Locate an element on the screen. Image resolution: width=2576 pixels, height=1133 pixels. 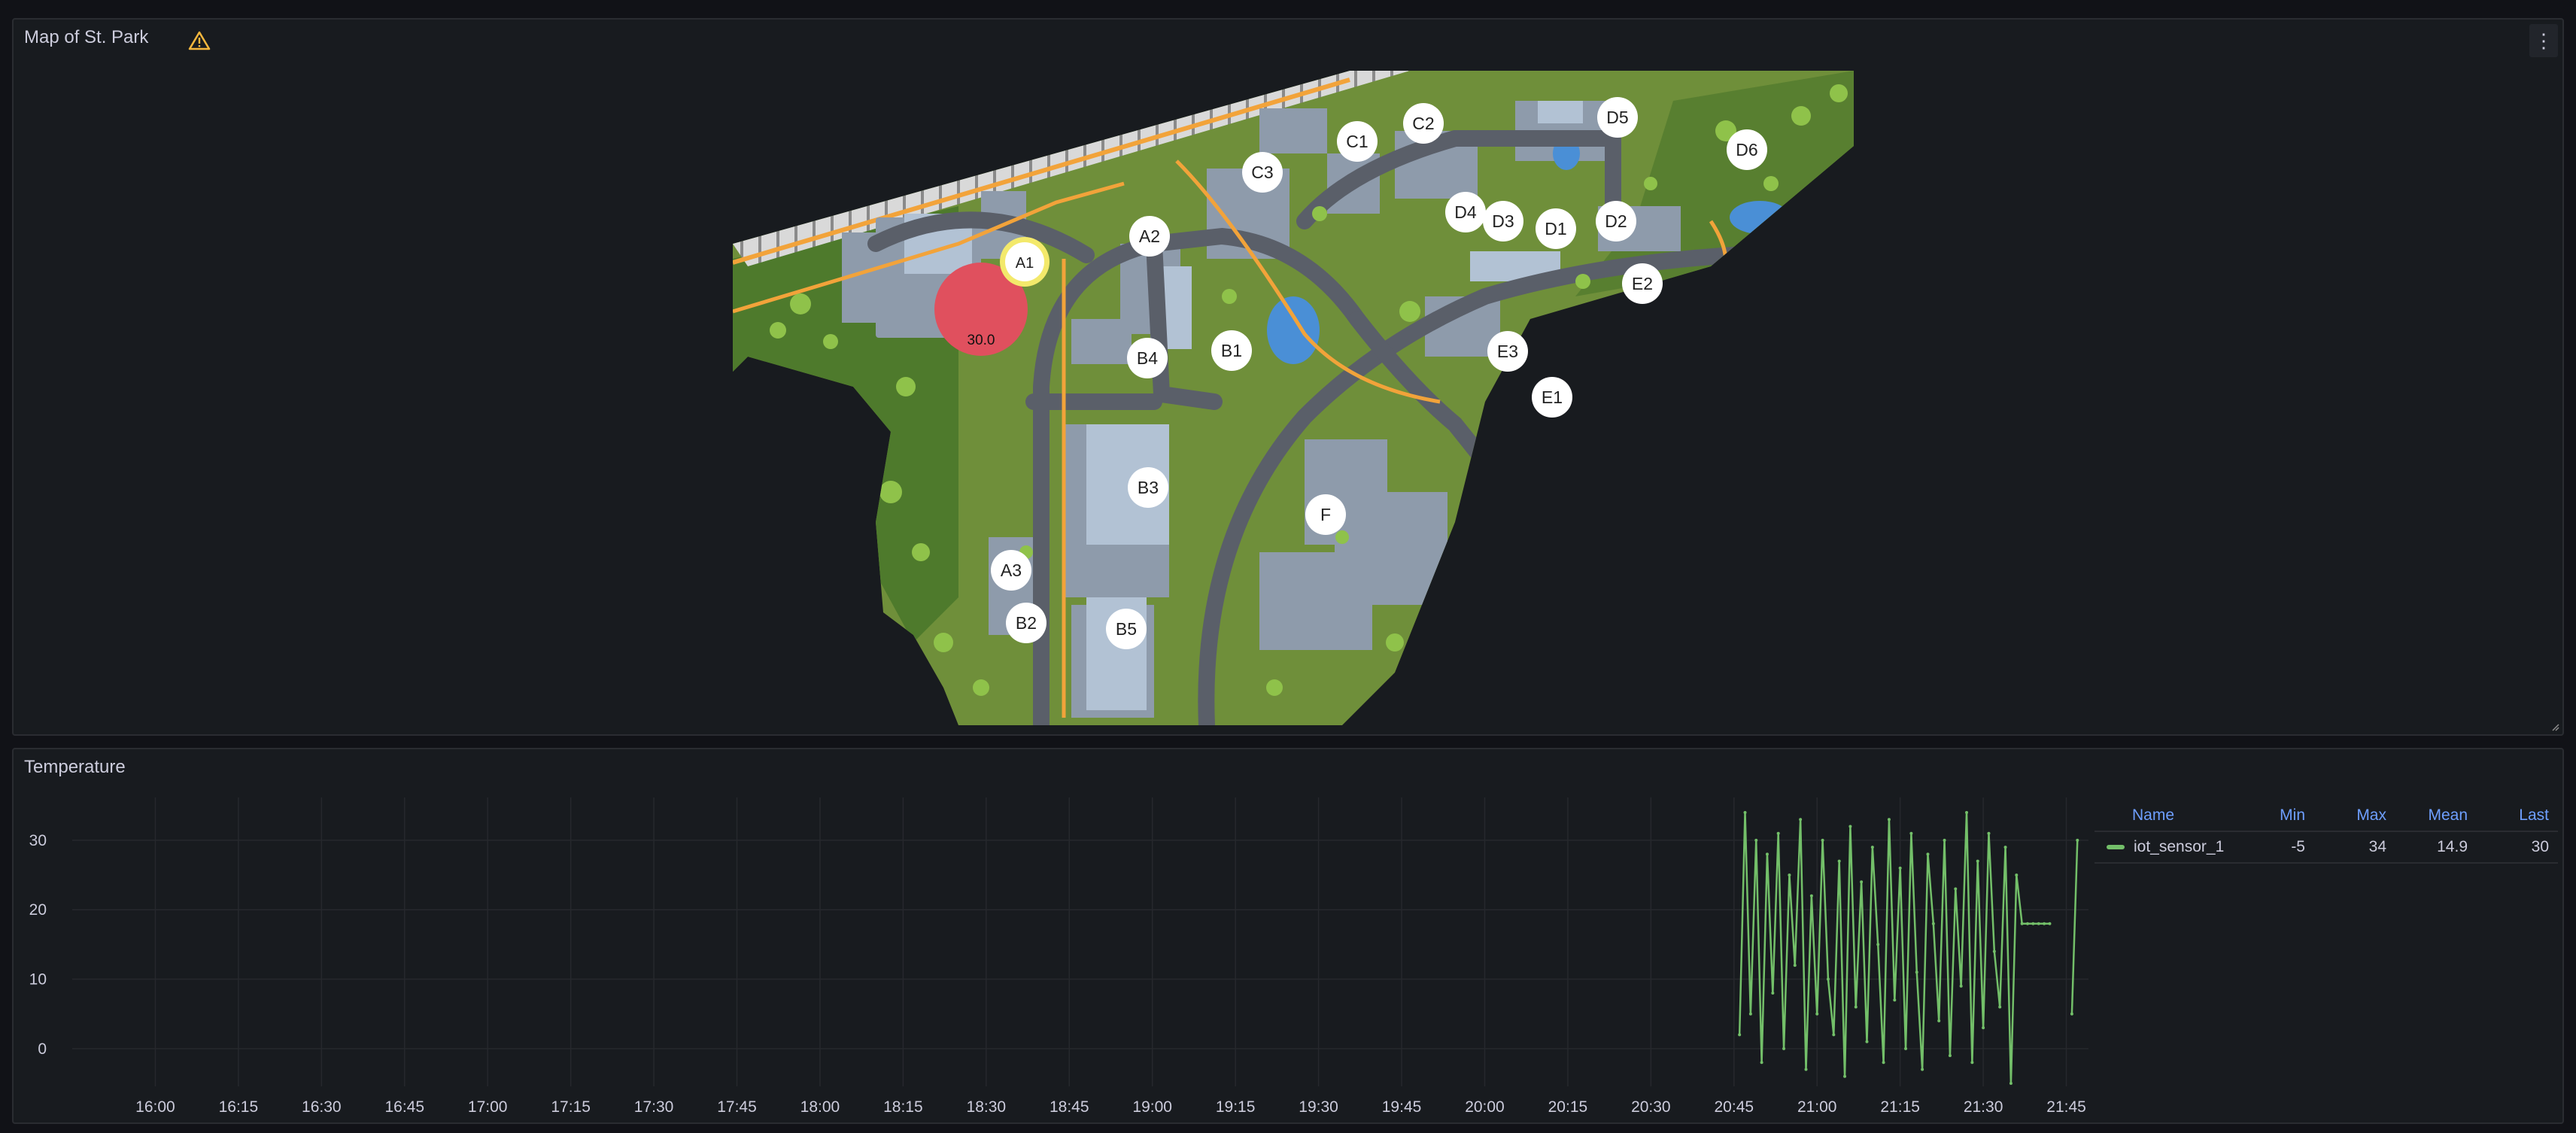
map-panel-title: Map of St. Park is located at coordinates (87, 37).